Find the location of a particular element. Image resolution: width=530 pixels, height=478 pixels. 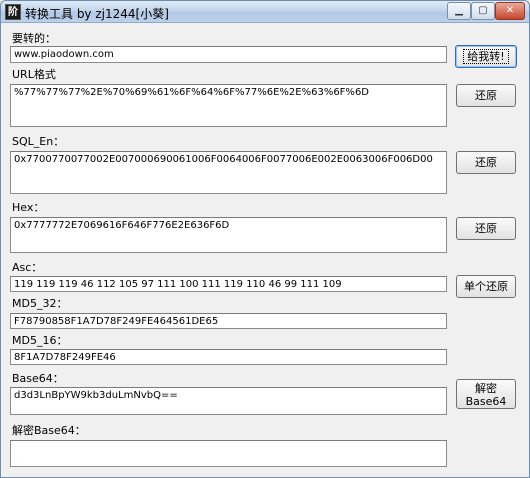

url-label: URL格式 is located at coordinates (34, 74).